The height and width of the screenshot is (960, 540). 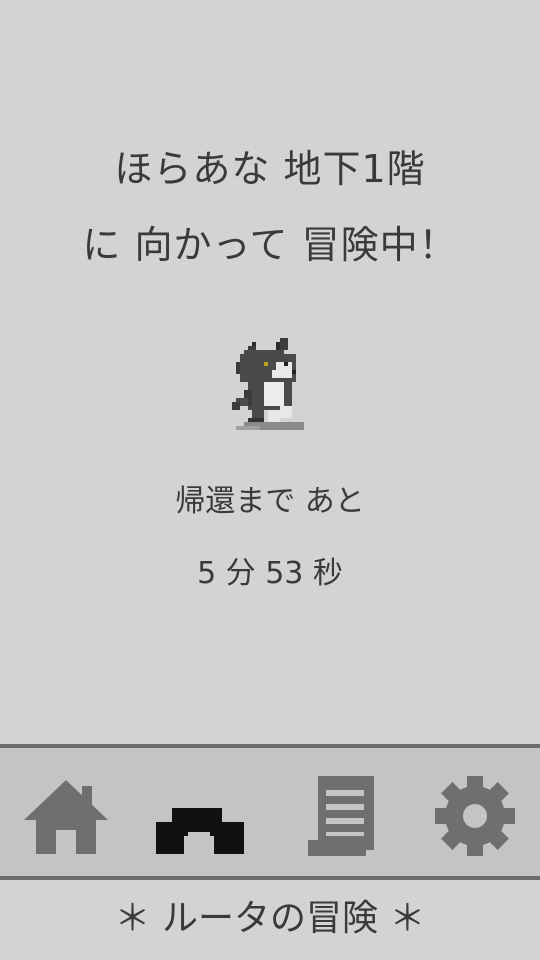 What do you see at coordinates (270, 918) in the screenshot?
I see `app-title-footer: ＊ ルータの冒険 ＊` at bounding box center [270, 918].